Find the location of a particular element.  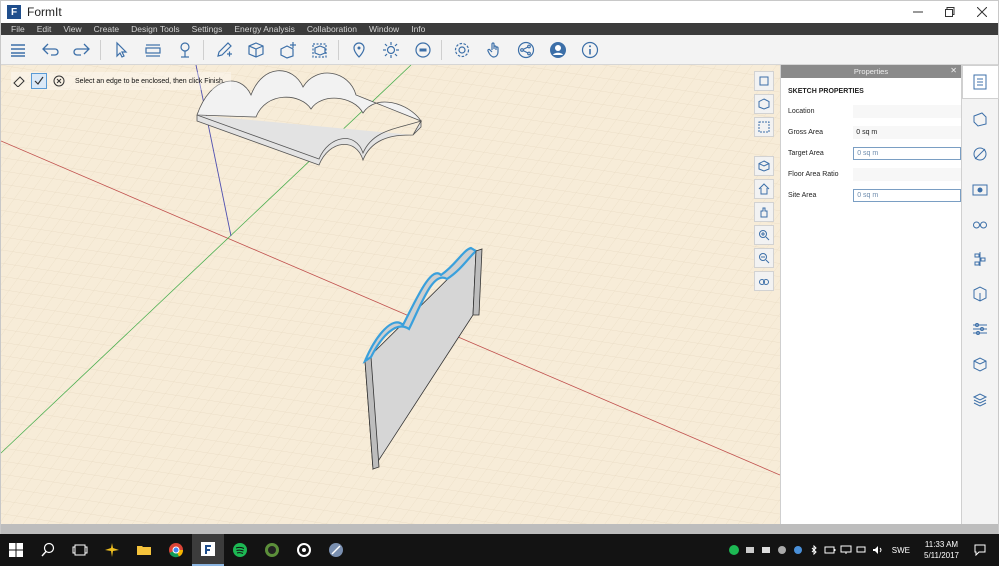

display-icon is located at coordinates (846, 550).